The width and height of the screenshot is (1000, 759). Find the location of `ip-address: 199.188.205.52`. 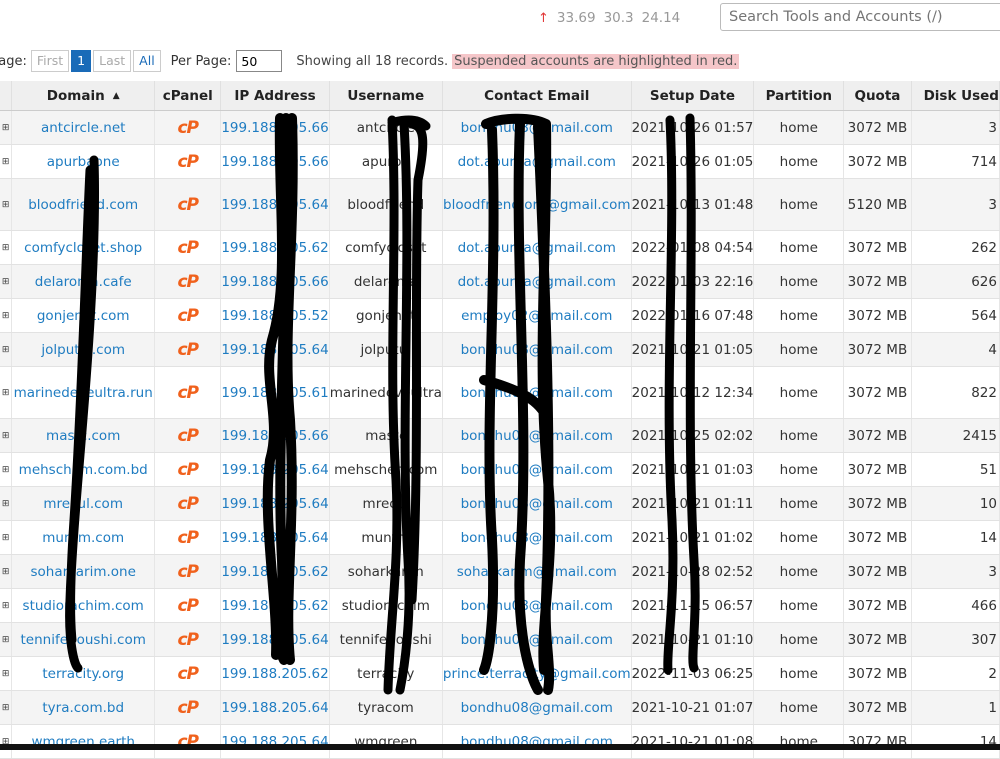

ip-address: 199.188.205.52 is located at coordinates (275, 315).